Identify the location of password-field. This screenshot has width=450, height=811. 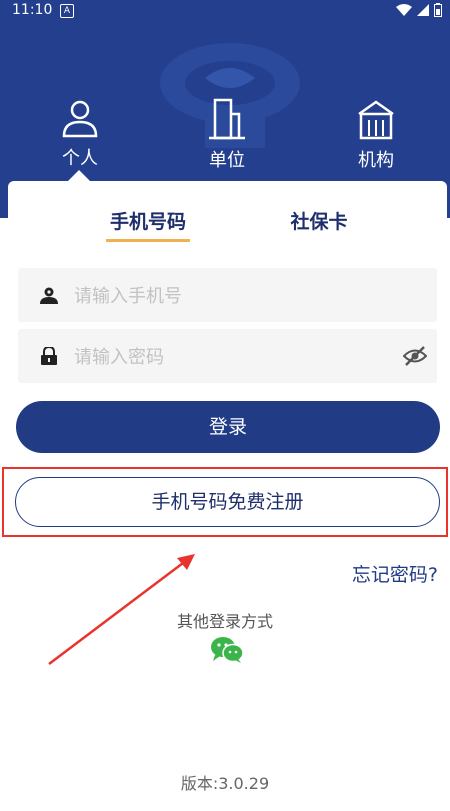
(227, 356).